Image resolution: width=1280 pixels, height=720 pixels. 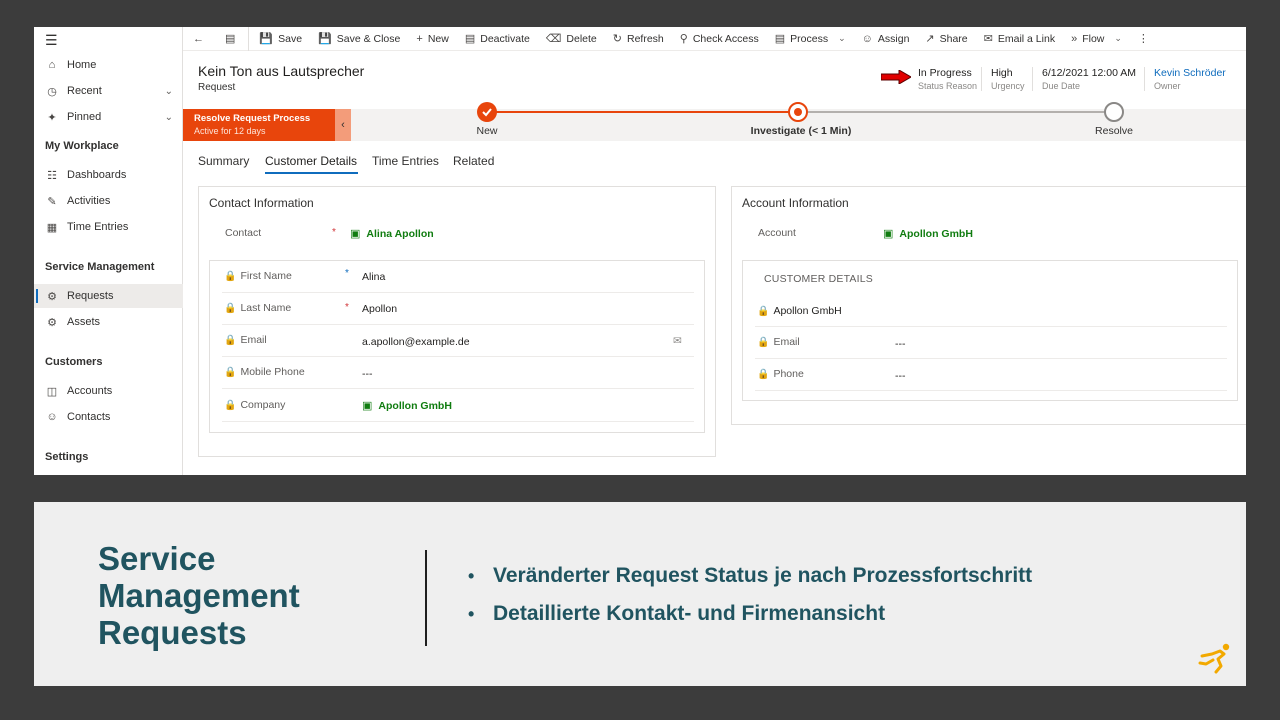 I want to click on tab-related: Related, so click(x=473, y=161).